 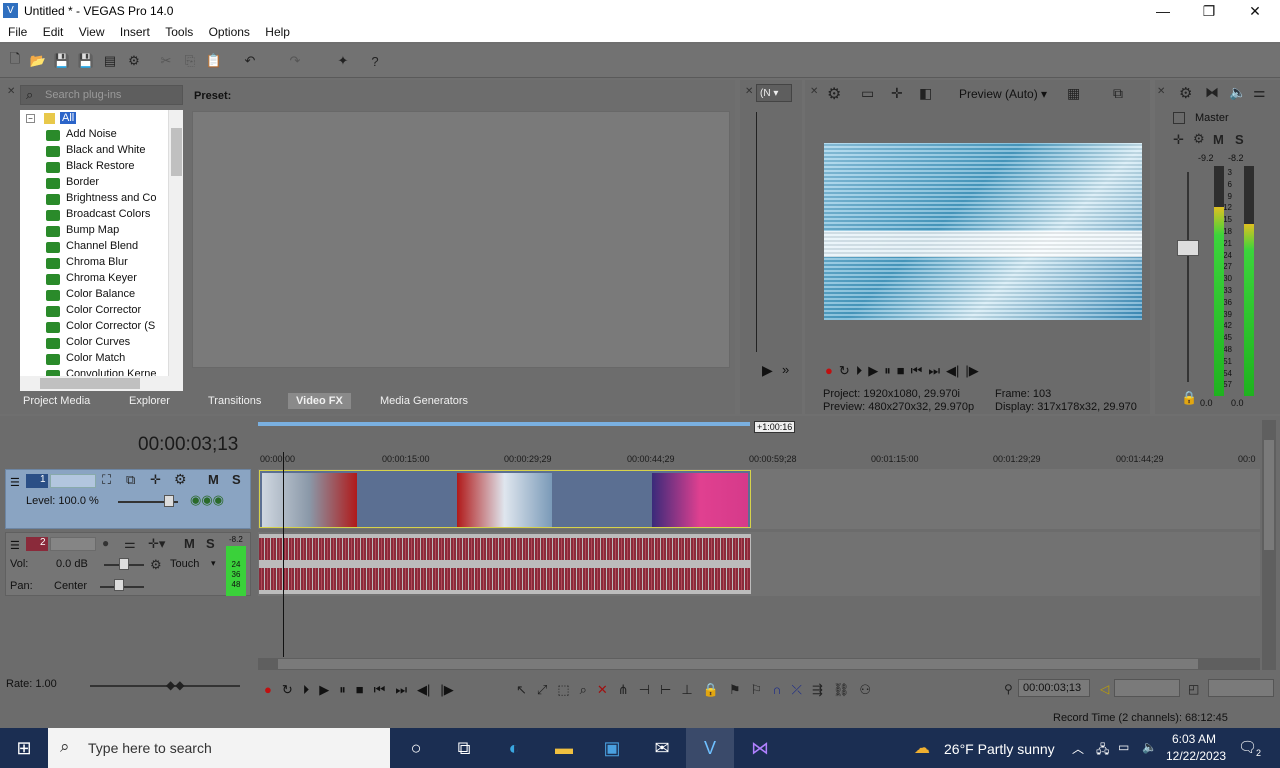 What do you see at coordinates (774, 93) in the screenshot?
I see `trimmer-dropdown: (N ▾` at bounding box center [774, 93].